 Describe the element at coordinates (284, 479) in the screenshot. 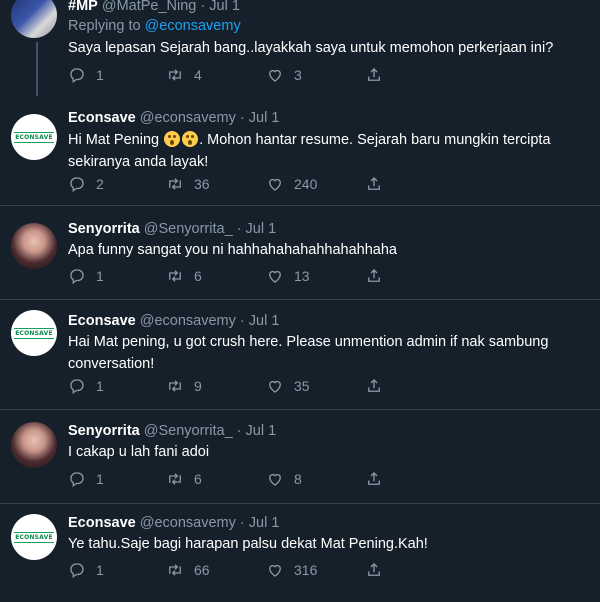

I see `like-button: 8` at that location.